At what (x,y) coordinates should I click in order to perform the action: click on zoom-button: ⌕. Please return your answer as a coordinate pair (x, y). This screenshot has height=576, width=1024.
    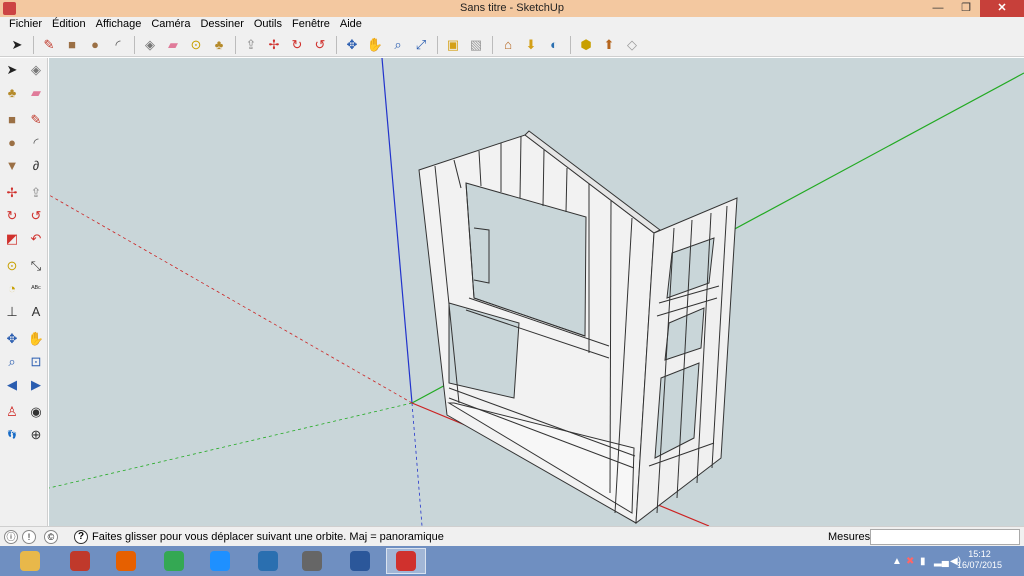
    Looking at the image, I should click on (398, 45).